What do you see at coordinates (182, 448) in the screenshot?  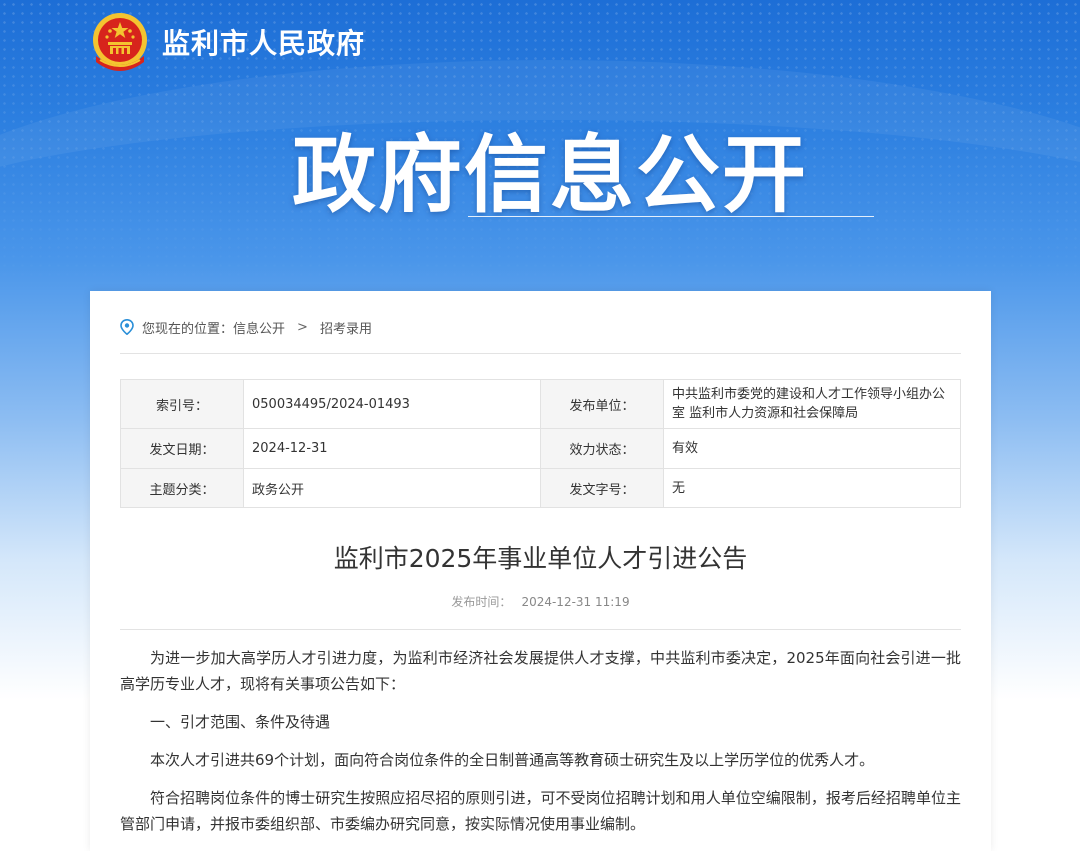 I see `meta-label-issue-date: 发文日期：` at bounding box center [182, 448].